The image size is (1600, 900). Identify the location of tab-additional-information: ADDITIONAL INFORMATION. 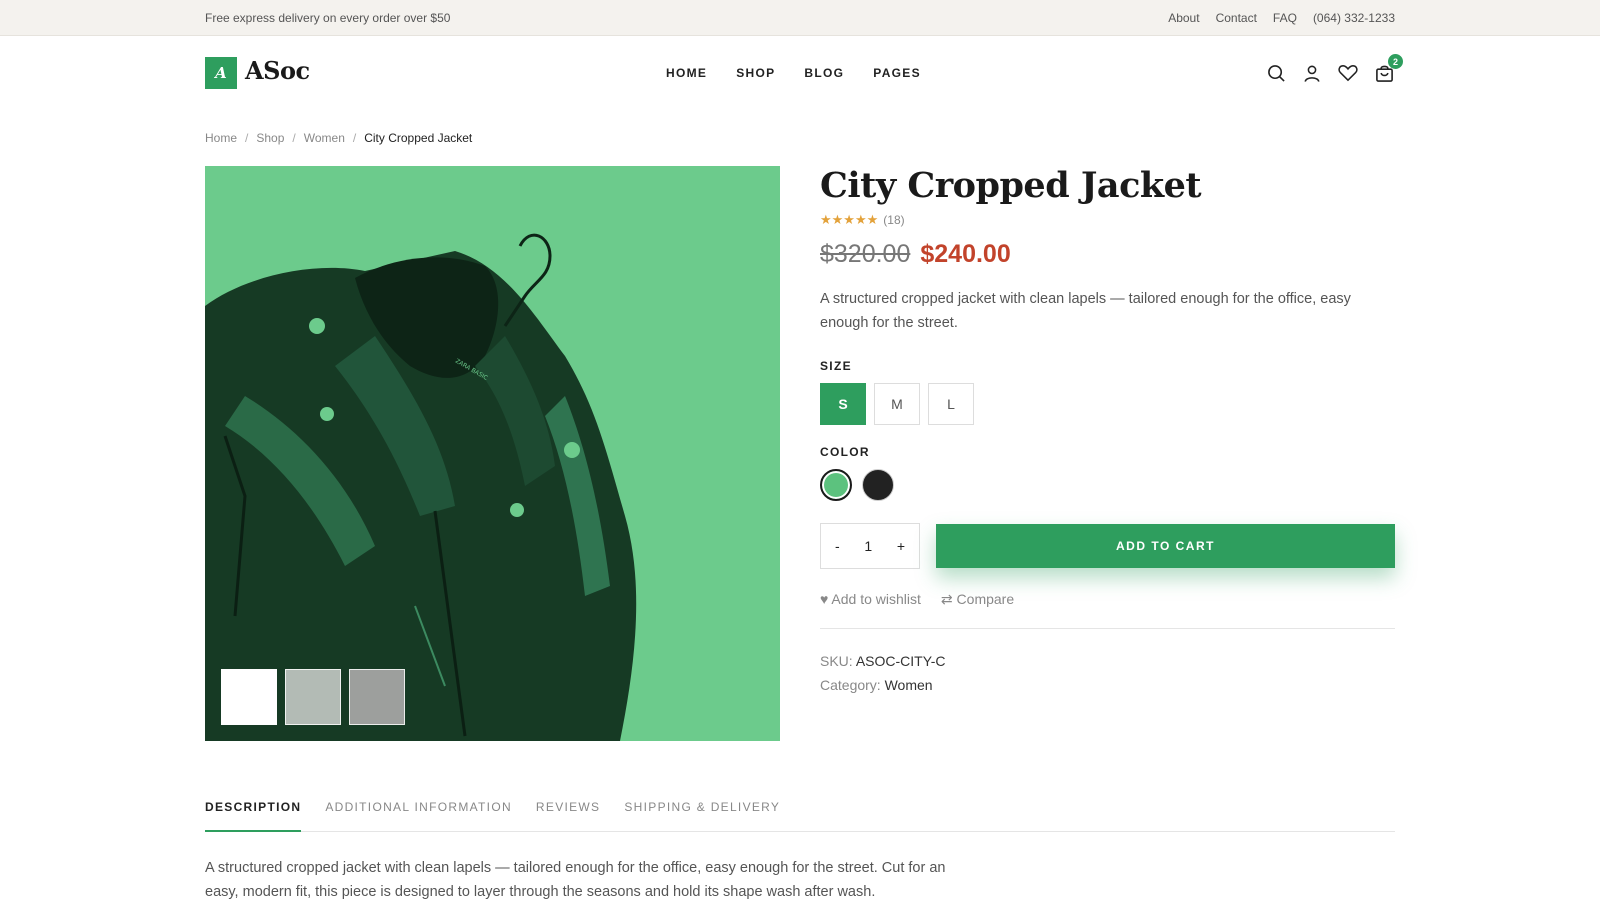
(418, 814).